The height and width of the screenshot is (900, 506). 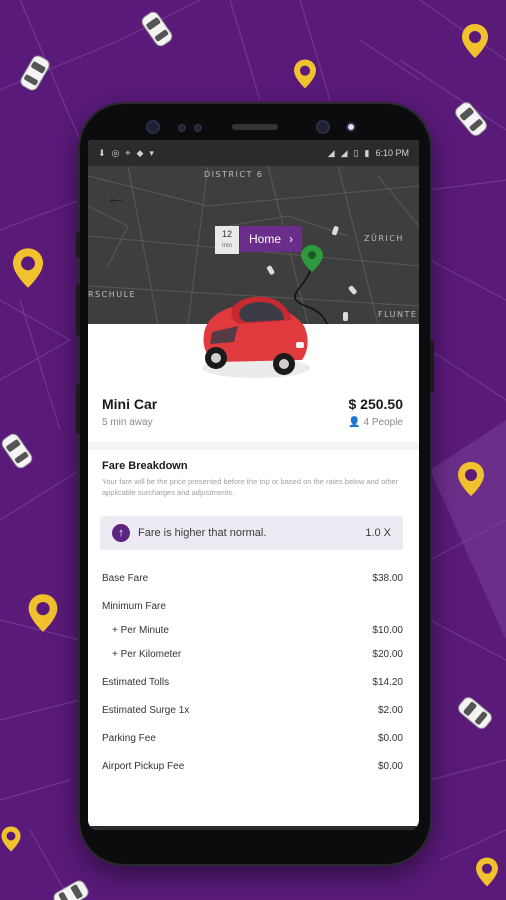 What do you see at coordinates (252, 766) in the screenshot?
I see `fare-row-airport: Airport Pickup Fee $0.00` at bounding box center [252, 766].